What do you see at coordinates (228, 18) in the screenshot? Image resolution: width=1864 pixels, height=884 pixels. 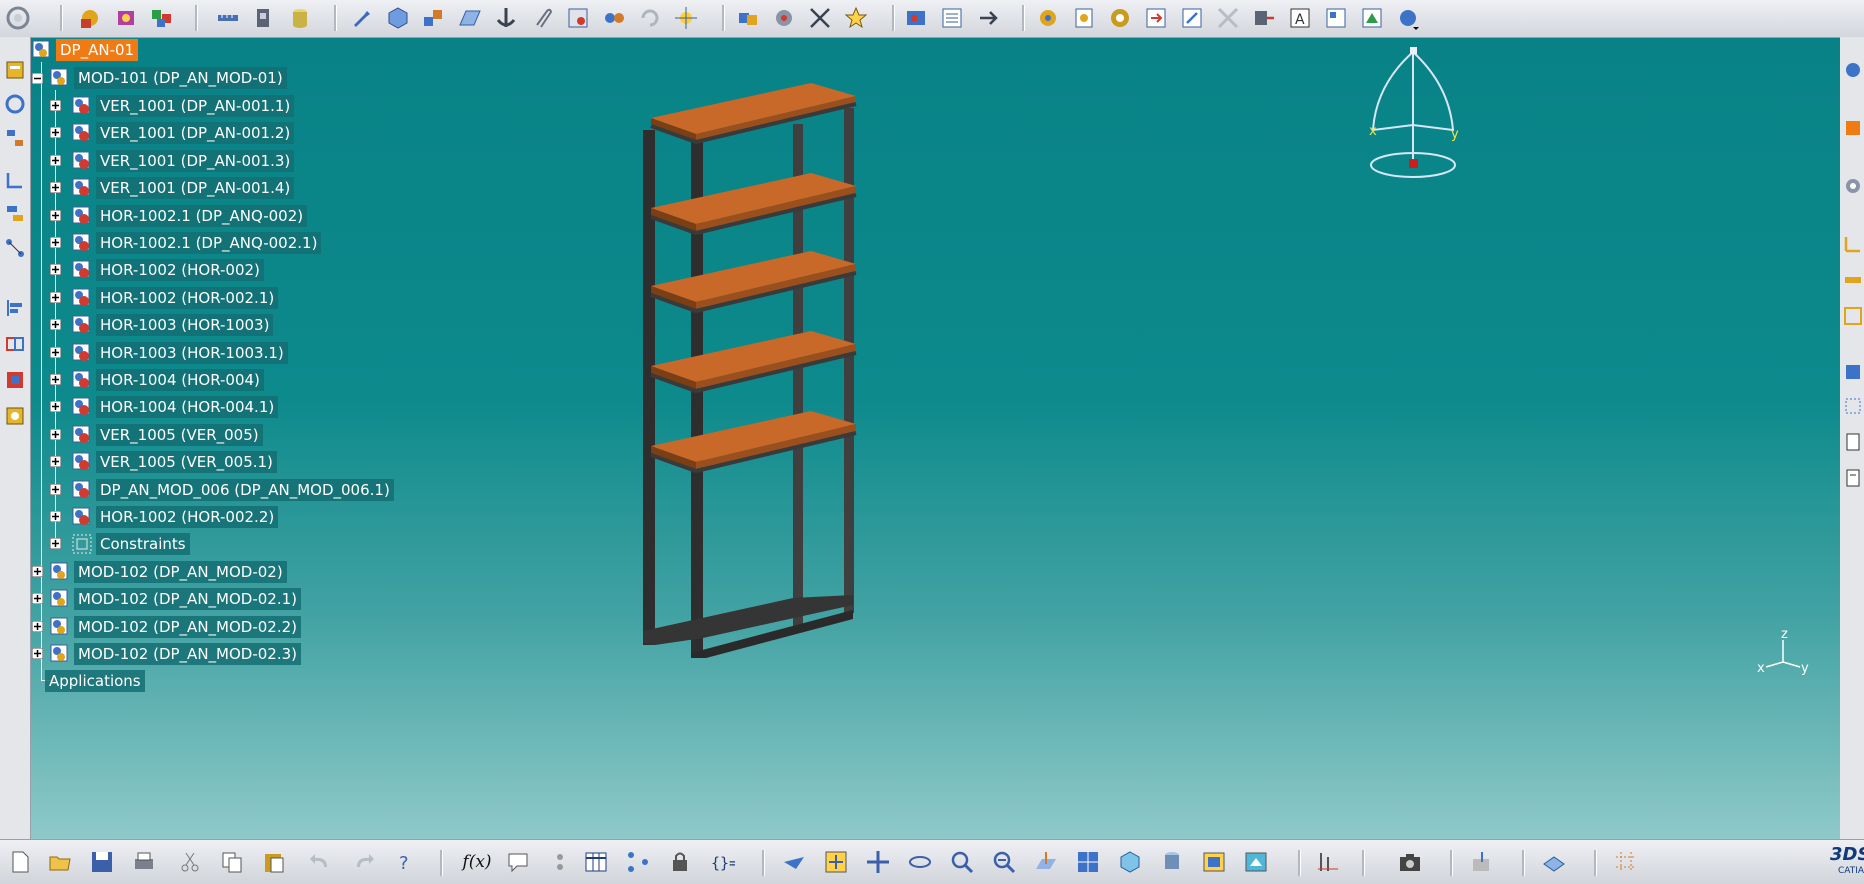 I see `measure-icon` at bounding box center [228, 18].